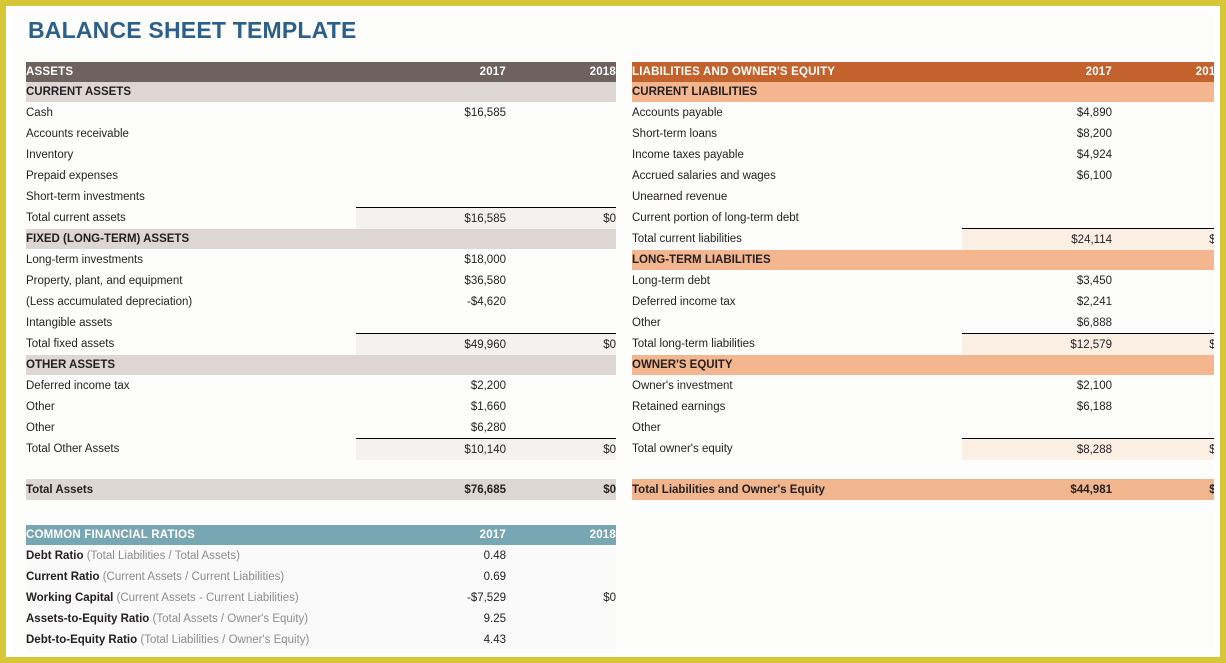  What do you see at coordinates (321, 651) in the screenshot?
I see `ratios-bottom-pad` at bounding box center [321, 651].